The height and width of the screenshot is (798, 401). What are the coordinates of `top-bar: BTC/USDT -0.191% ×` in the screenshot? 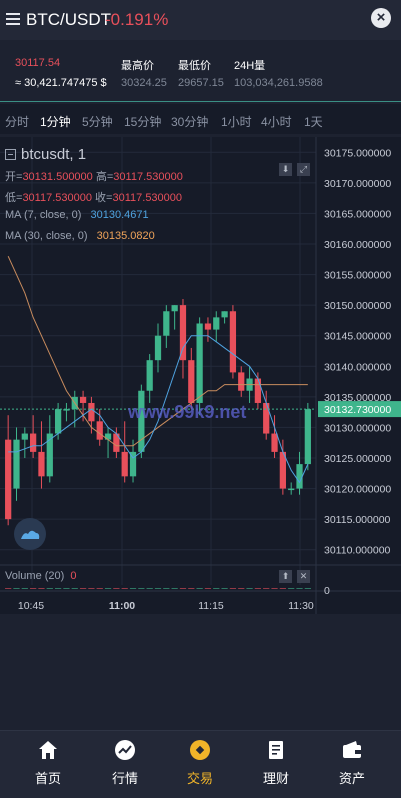 It's located at (200, 20).